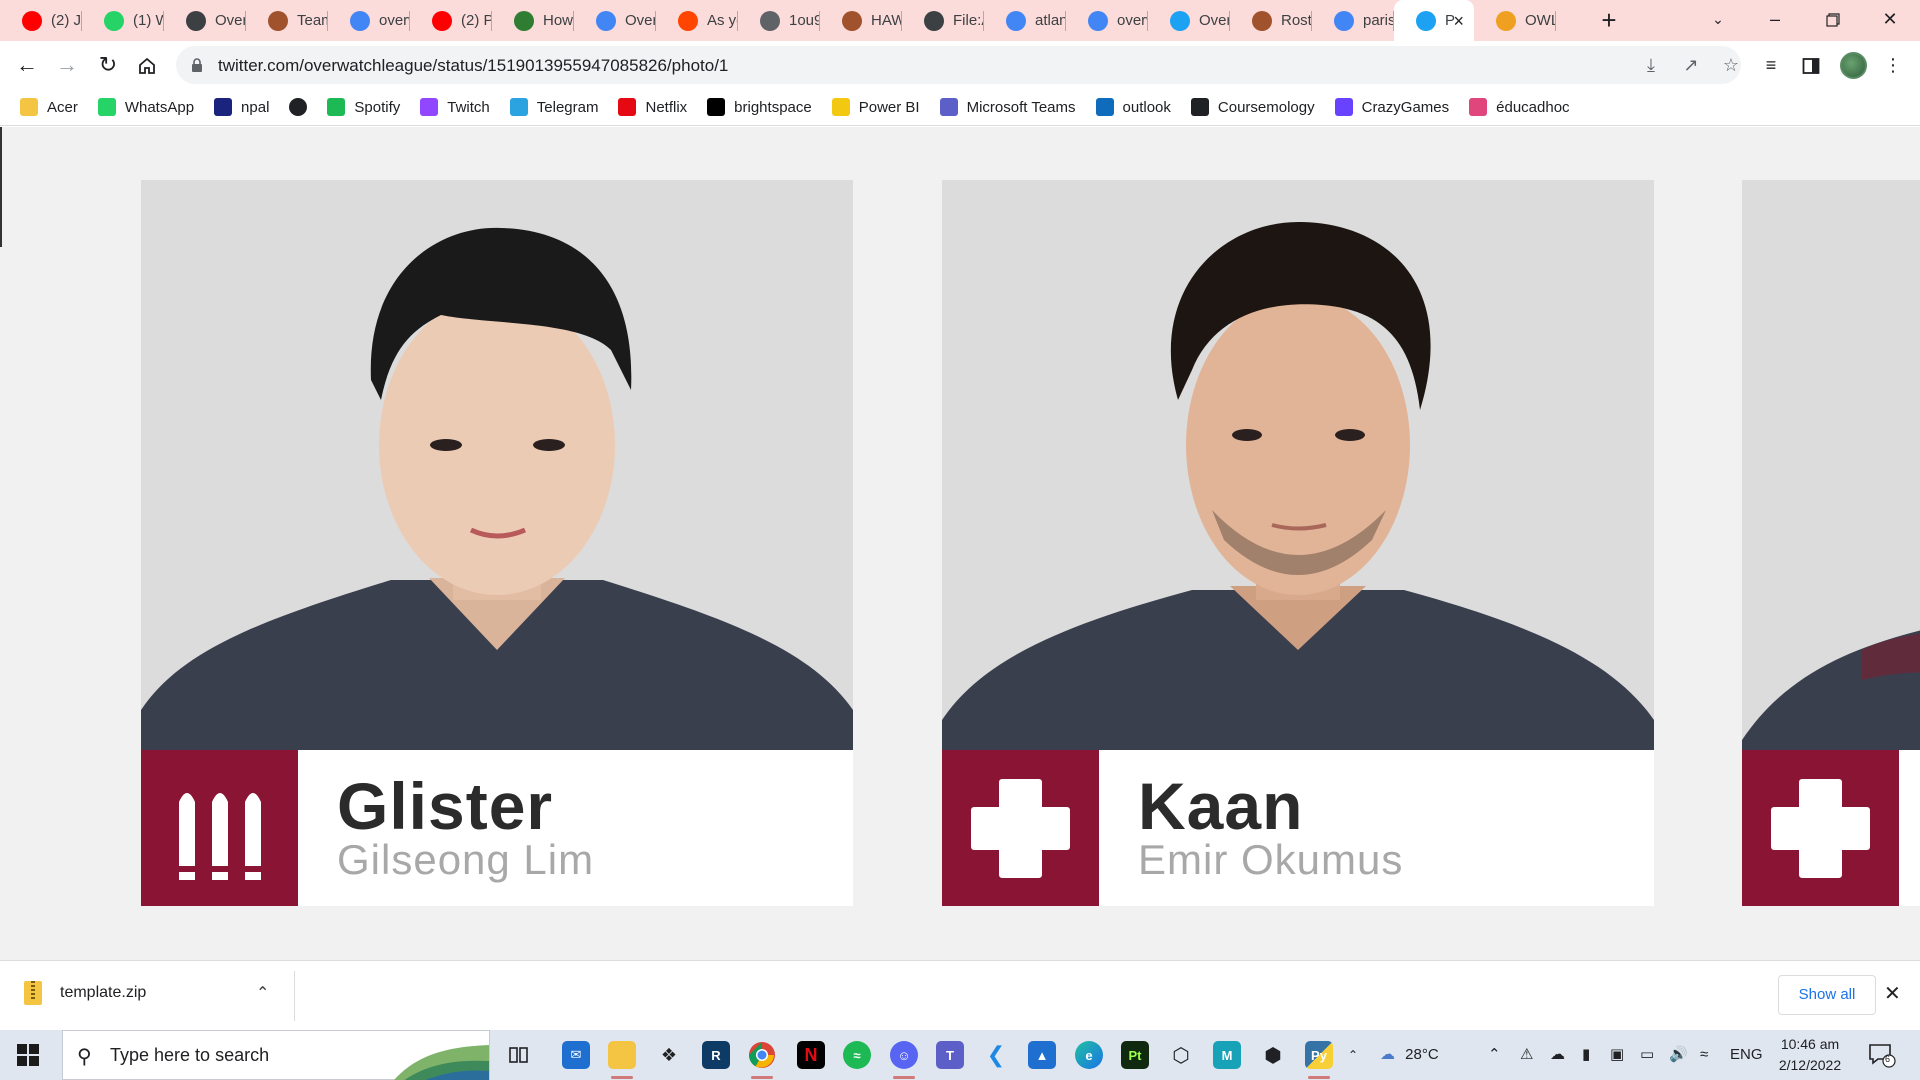  Describe the element at coordinates (996, 1055) in the screenshot. I see `vscode-icon: ❮` at that location.